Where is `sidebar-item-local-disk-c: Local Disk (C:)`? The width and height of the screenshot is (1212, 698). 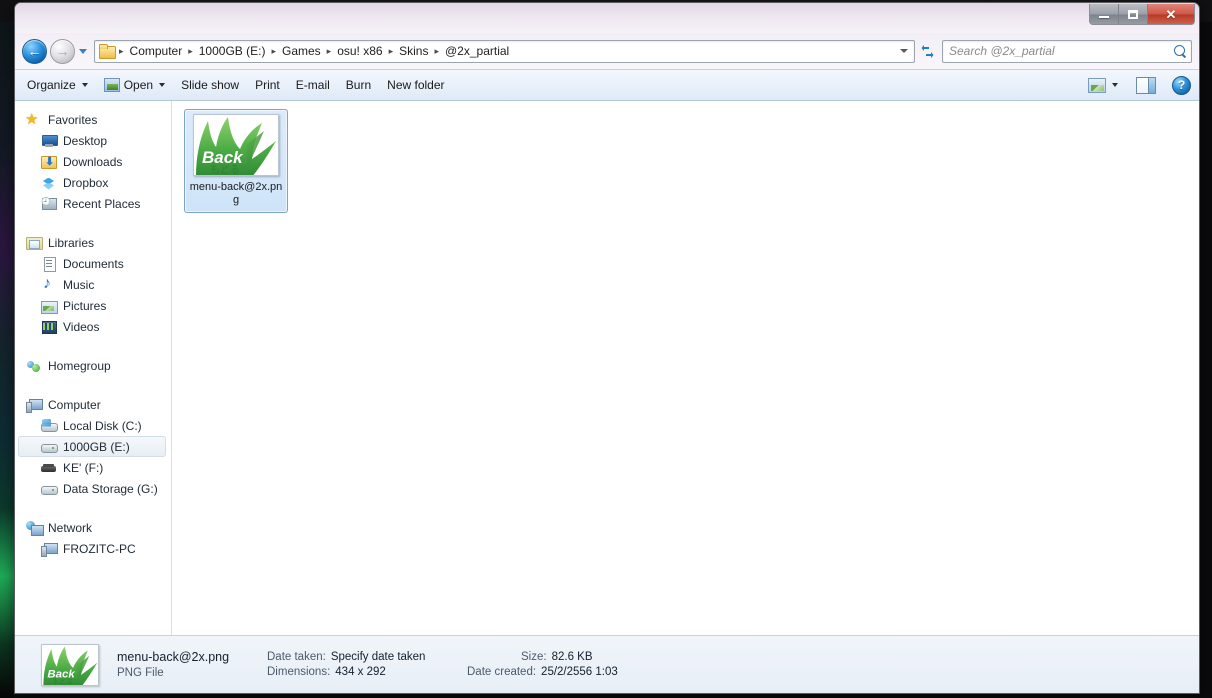 sidebar-item-local-disk-c: Local Disk (C:) is located at coordinates (93, 425).